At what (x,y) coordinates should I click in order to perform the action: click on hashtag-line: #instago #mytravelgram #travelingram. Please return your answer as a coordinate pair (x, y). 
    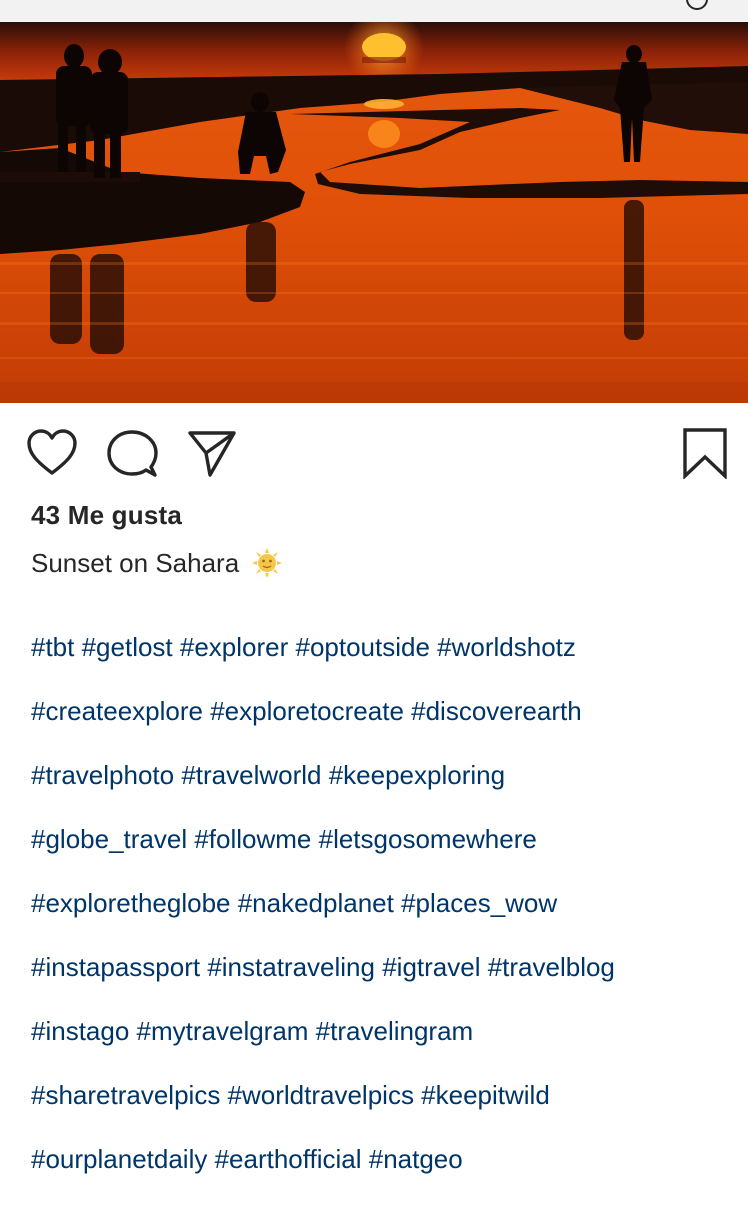
    Looking at the image, I should click on (386, 1031).